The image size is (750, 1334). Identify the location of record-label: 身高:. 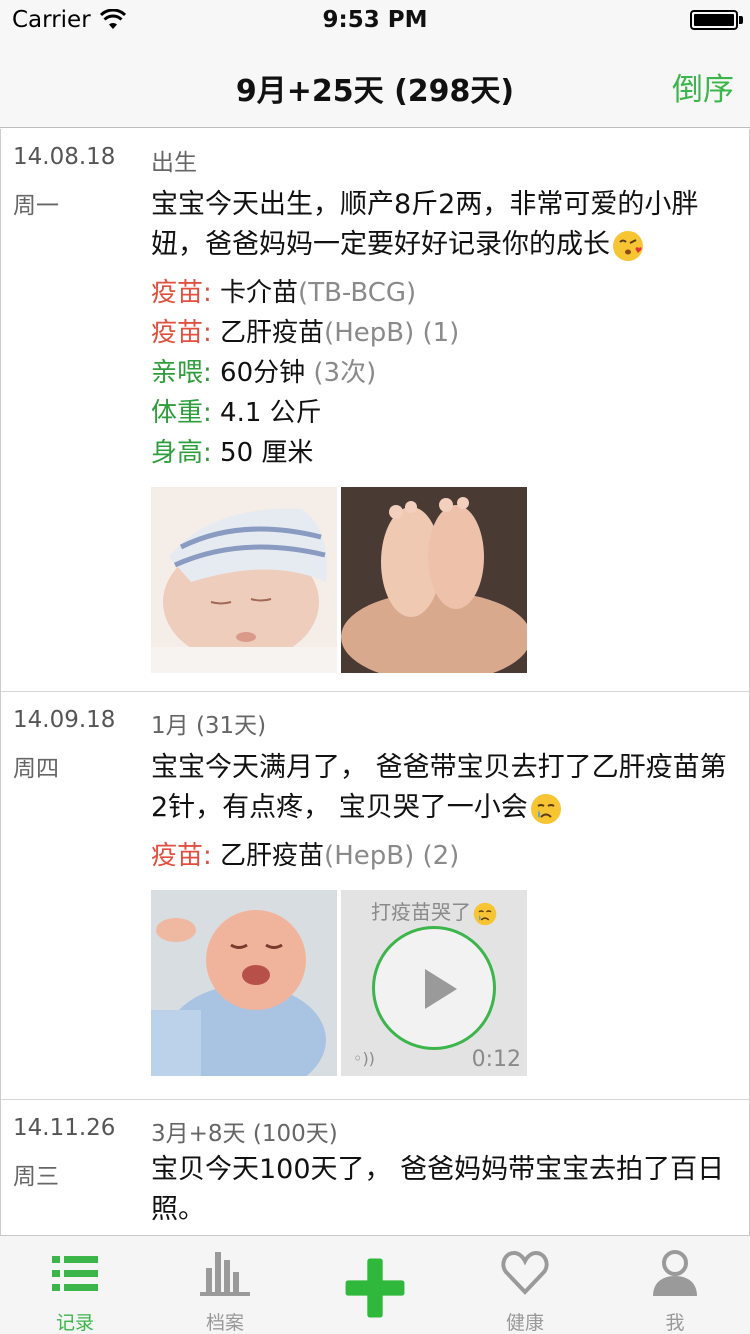
(181, 453).